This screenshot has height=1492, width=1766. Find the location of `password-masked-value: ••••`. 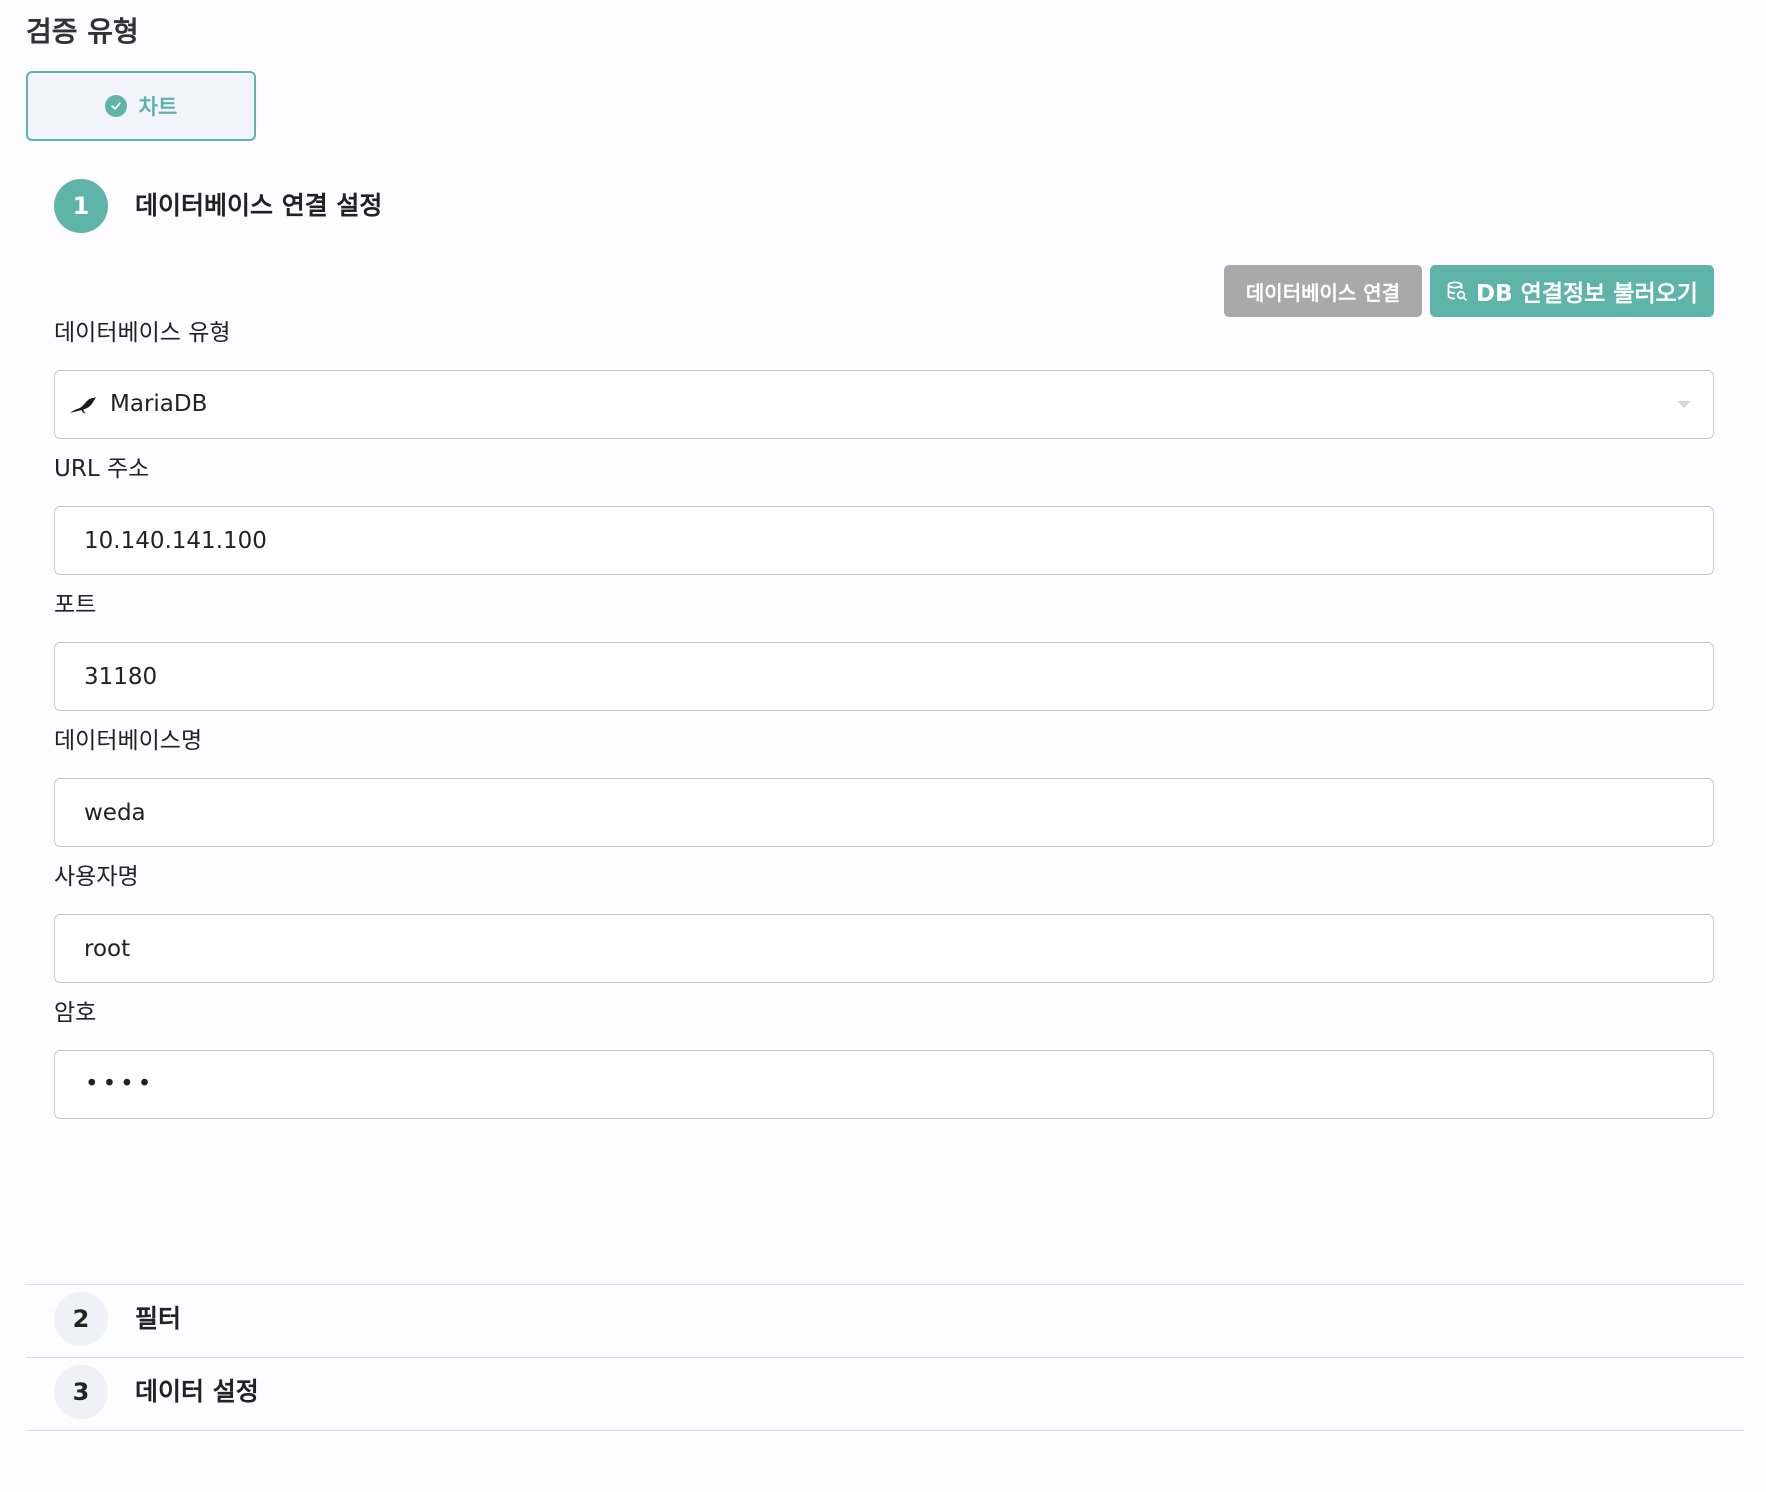

password-masked-value: •••• is located at coordinates (120, 1084).